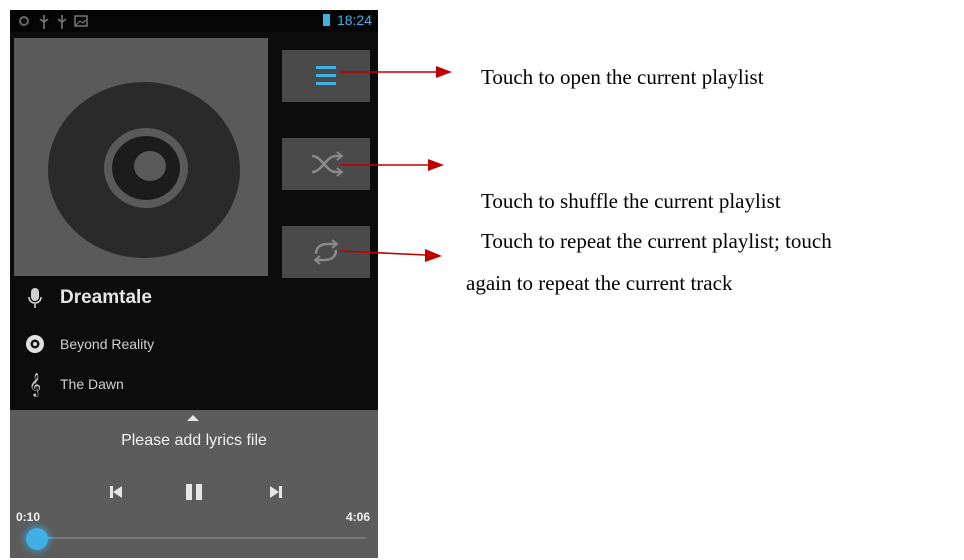  Describe the element at coordinates (622, 77) in the screenshot. I see `annotation-playlist: Touch to open the current playlist` at that location.